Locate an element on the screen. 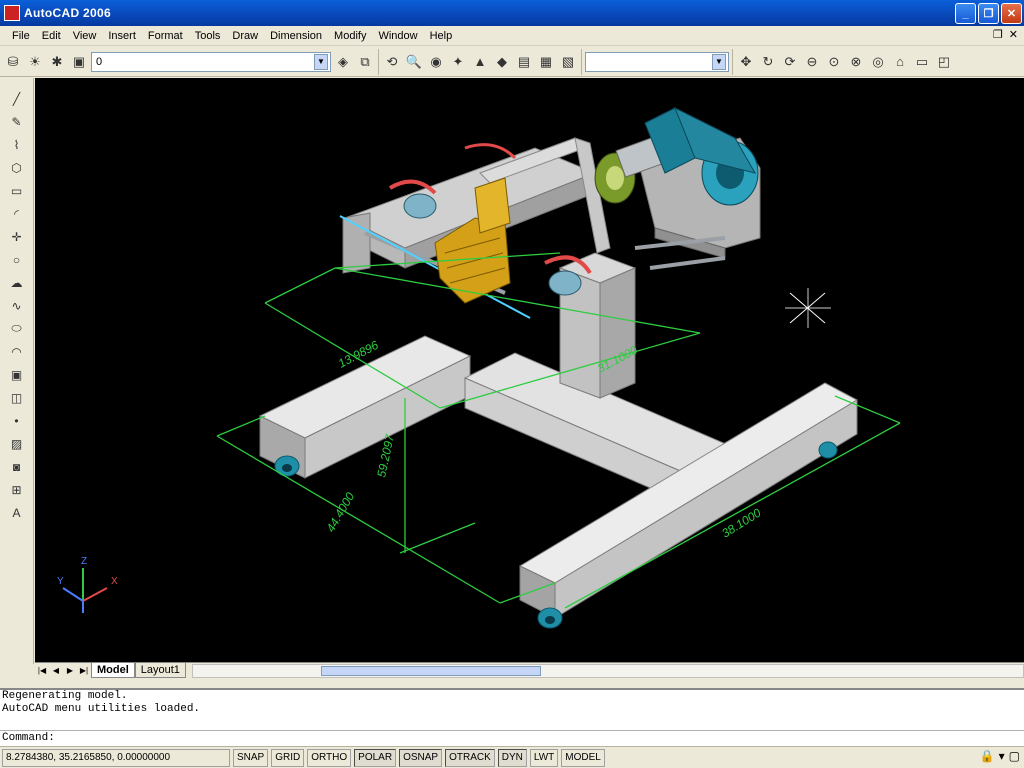 This screenshot has height=768, width=1024. tab-model: Model is located at coordinates (113, 670).